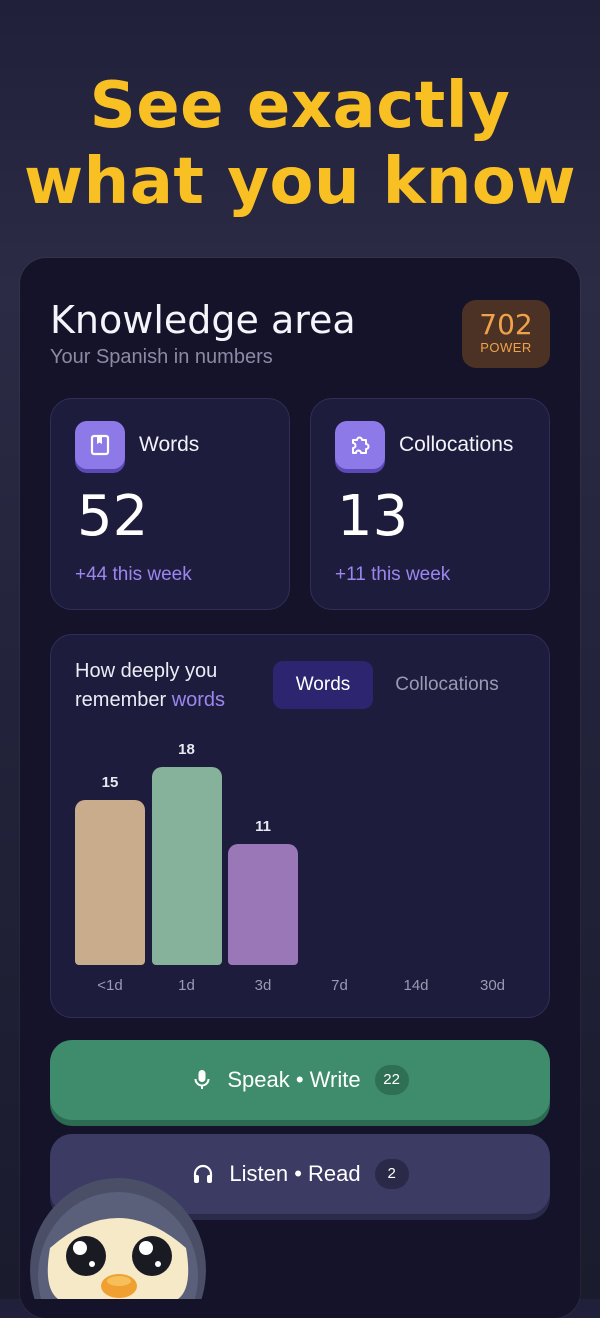 The height and width of the screenshot is (1318, 600). I want to click on words-stat-label: Words, so click(169, 444).